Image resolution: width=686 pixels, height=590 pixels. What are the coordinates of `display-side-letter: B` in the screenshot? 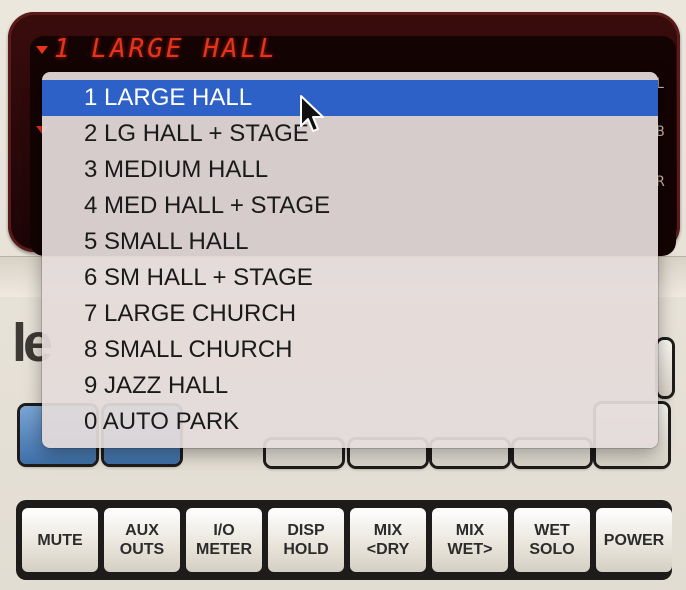 It's located at (660, 132).